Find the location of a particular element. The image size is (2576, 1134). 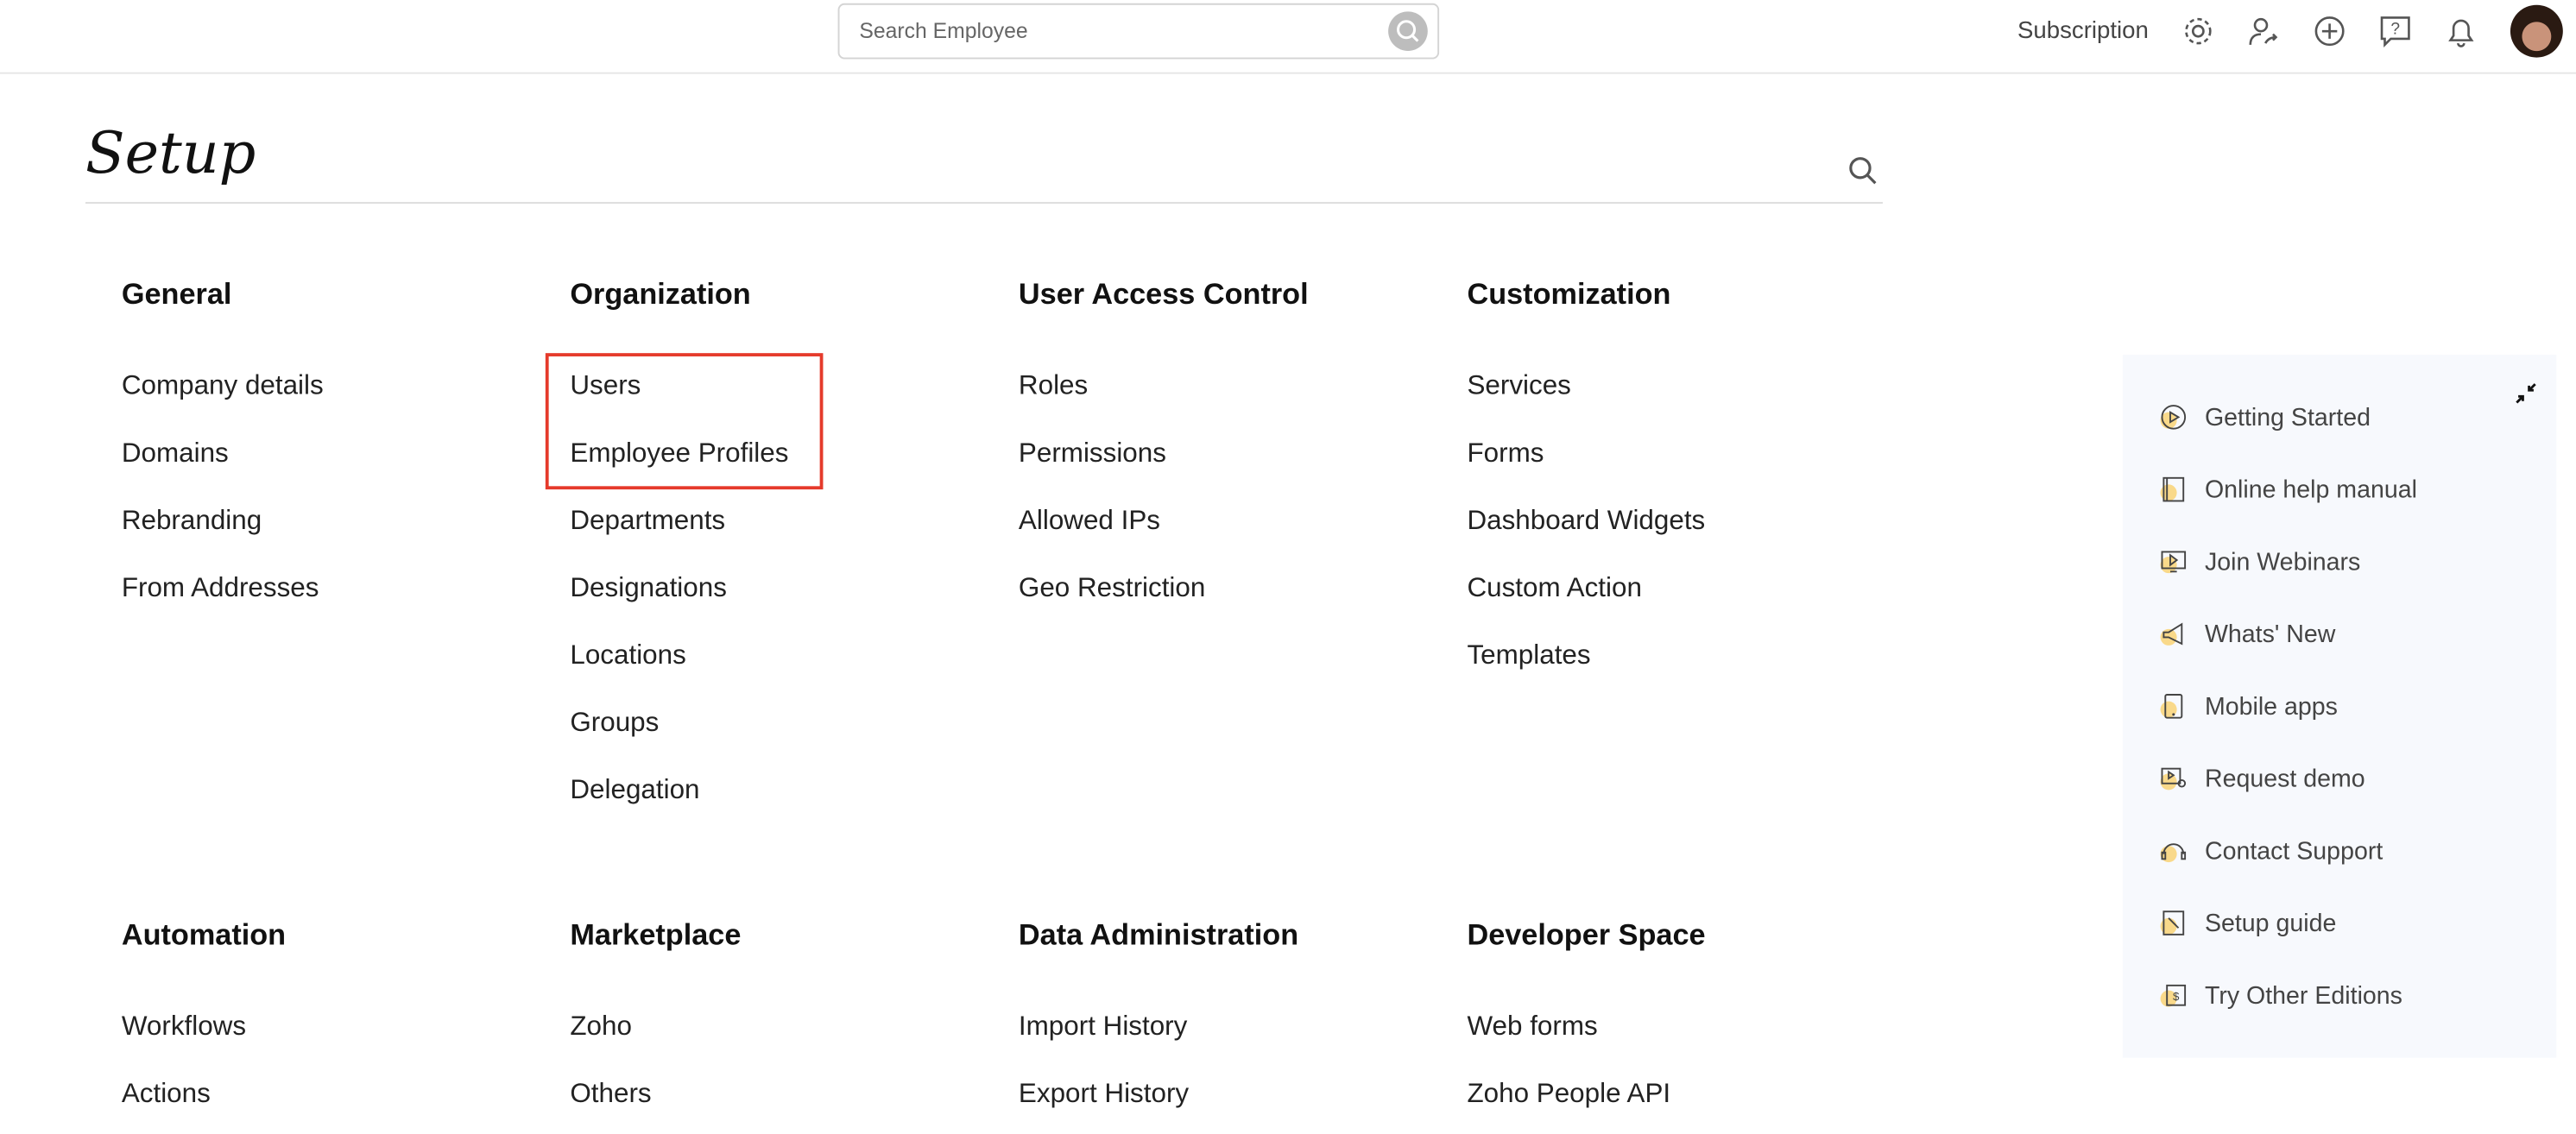

setup-link-delegation: Delegation is located at coordinates (783, 801).